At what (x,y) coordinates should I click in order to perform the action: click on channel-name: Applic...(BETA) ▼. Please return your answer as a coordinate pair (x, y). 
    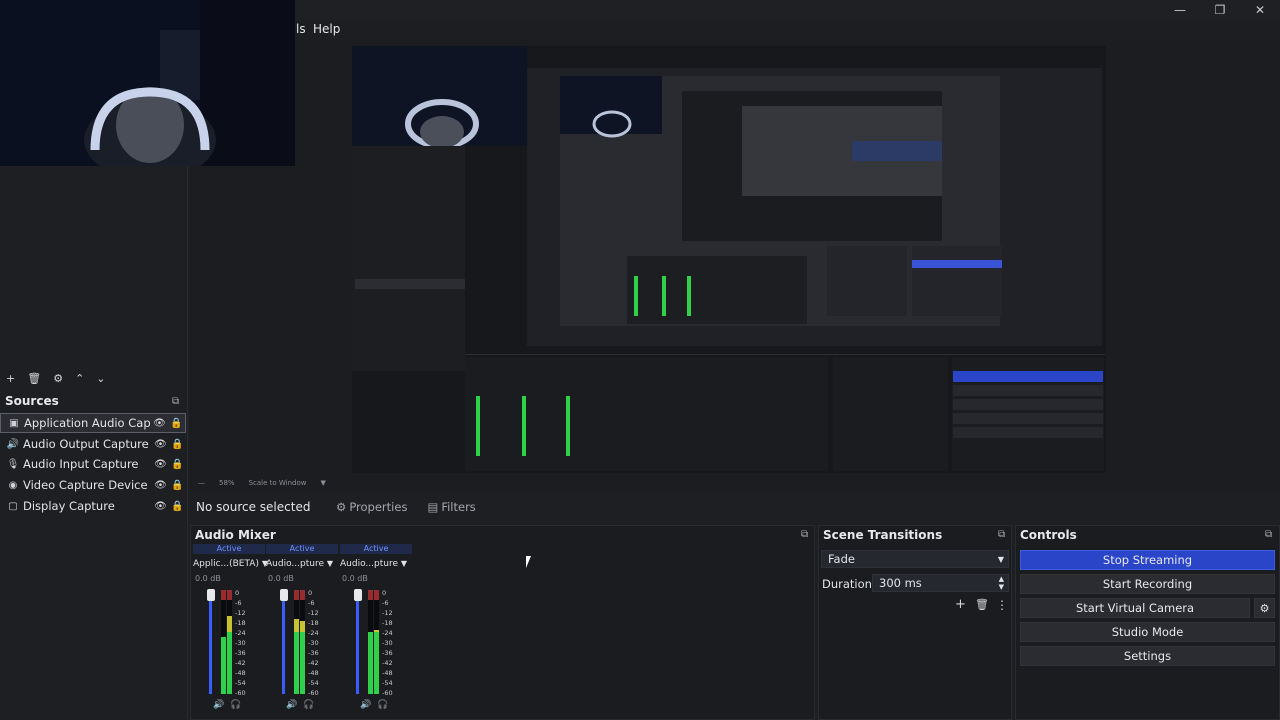
    Looking at the image, I should click on (230, 564).